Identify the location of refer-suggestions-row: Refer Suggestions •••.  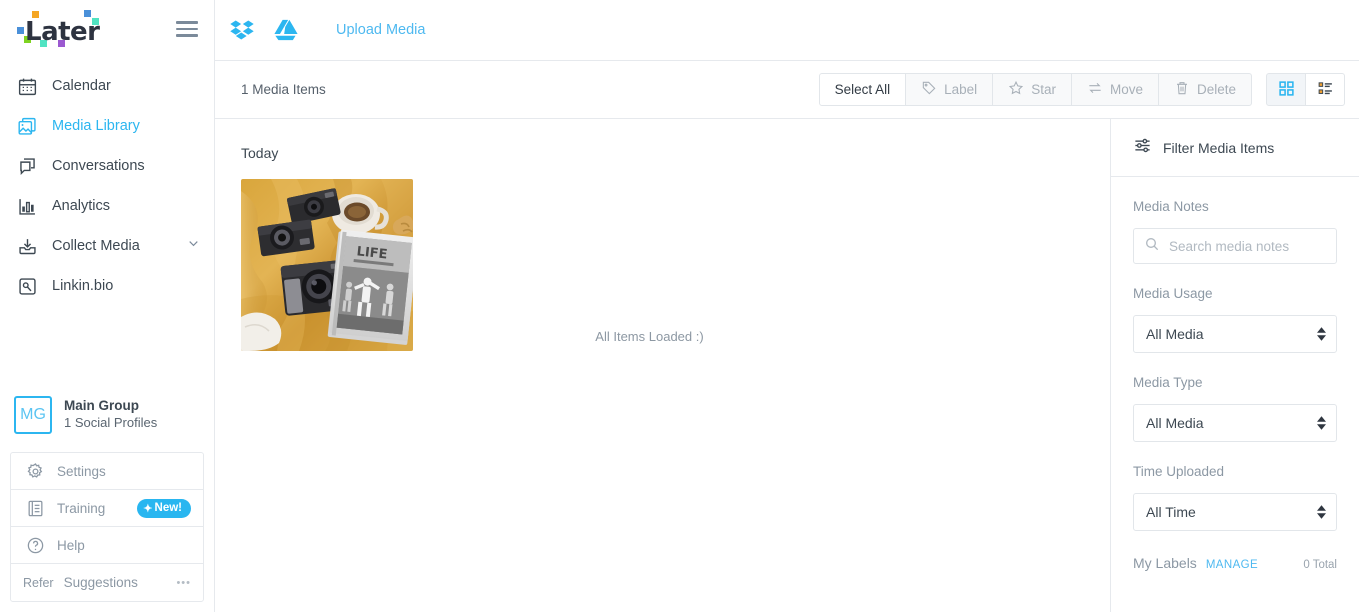
(107, 582).